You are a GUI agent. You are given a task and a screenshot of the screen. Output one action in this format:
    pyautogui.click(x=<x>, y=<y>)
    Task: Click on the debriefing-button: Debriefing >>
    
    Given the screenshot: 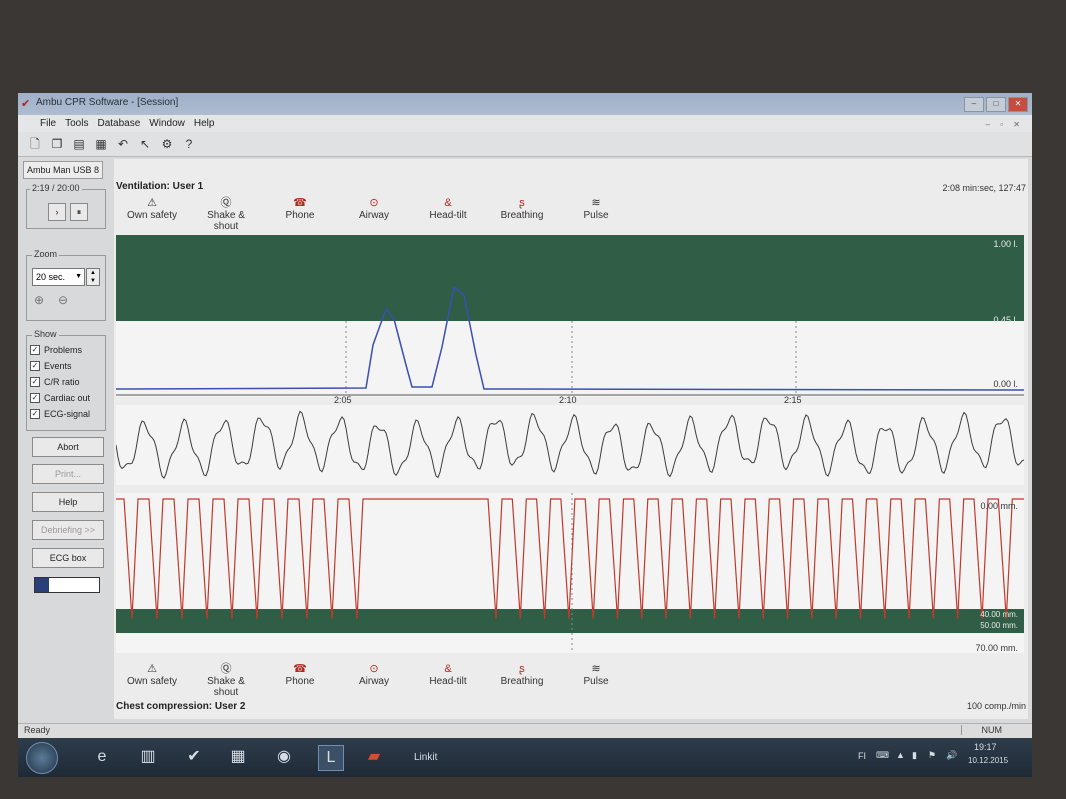 What is the action you would take?
    pyautogui.click(x=68, y=530)
    